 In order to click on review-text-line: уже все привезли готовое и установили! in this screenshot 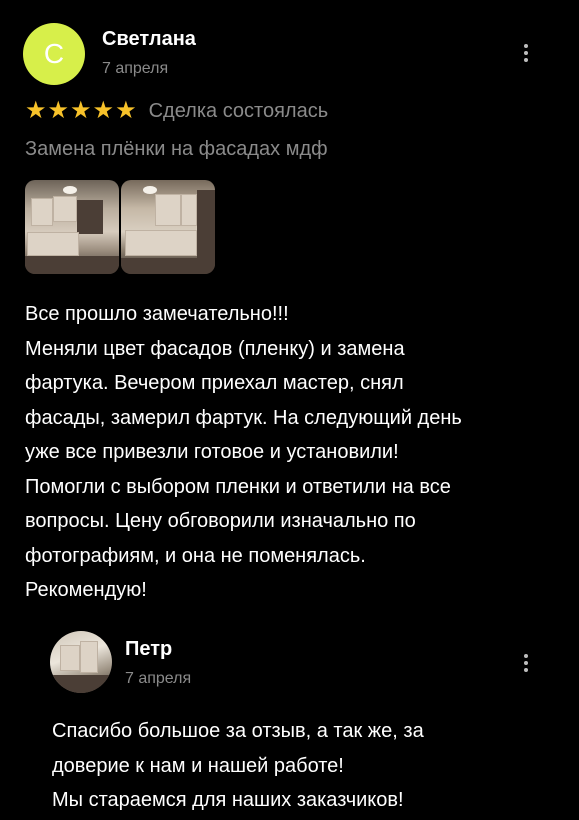, I will do `click(212, 452)`.